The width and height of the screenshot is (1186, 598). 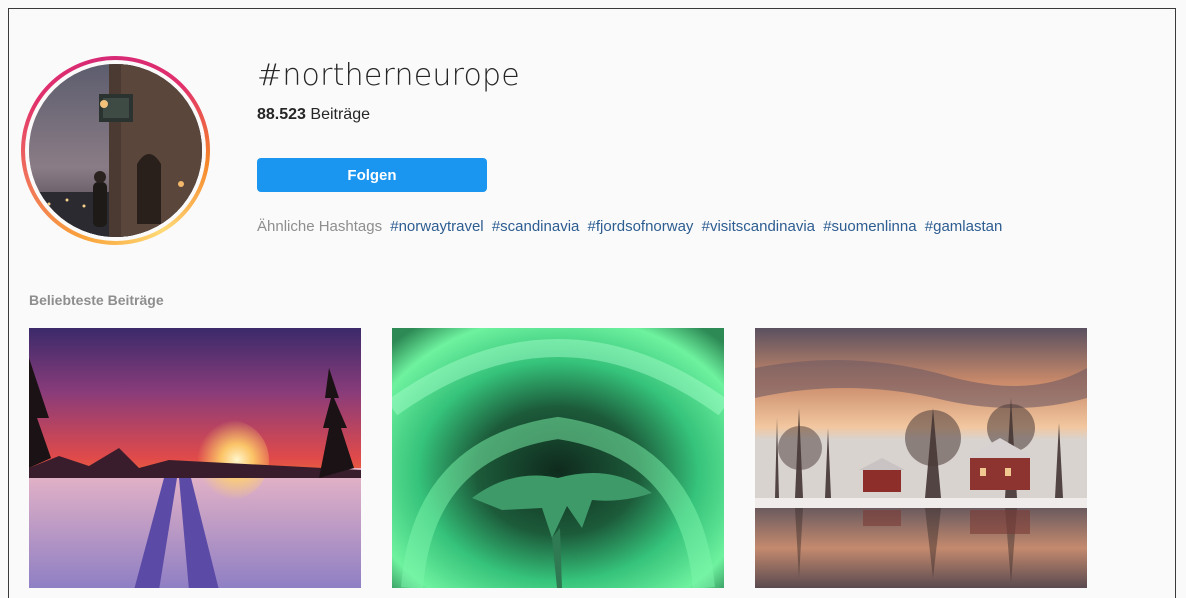 I want to click on page-title: #northerneurope, so click(x=388, y=75).